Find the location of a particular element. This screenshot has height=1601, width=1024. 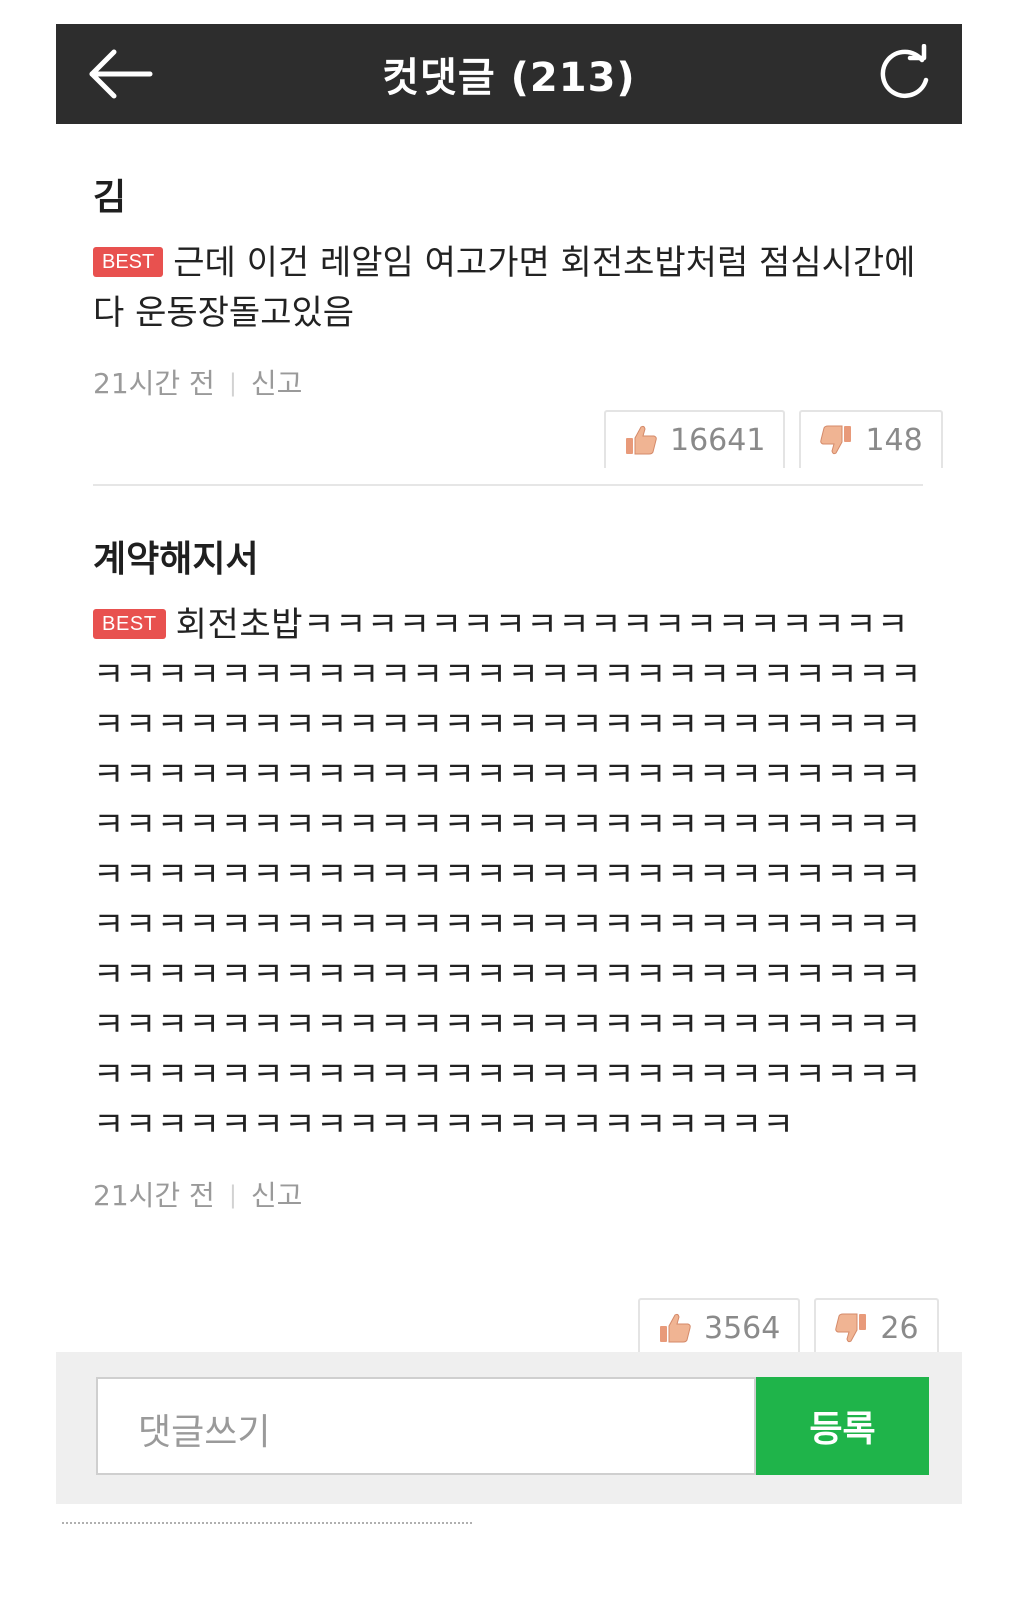

like-button: 3564 is located at coordinates (719, 1327).